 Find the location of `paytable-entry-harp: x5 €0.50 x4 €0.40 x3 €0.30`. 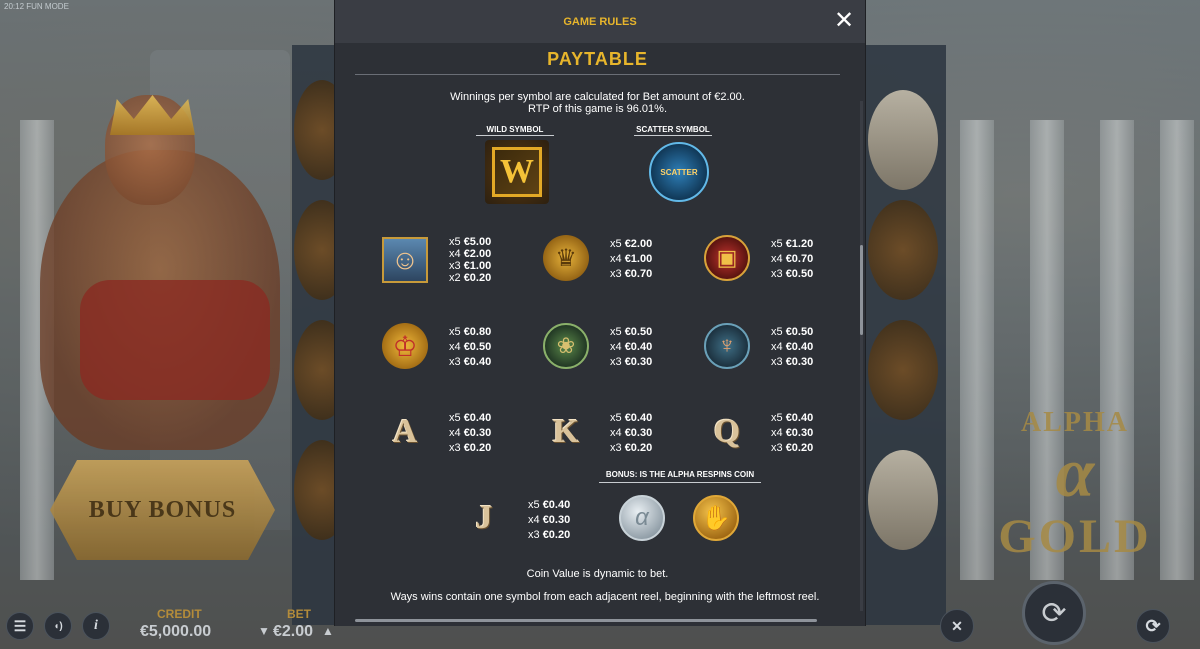

paytable-entry-harp: x5 €0.50 x4 €0.40 x3 €0.30 is located at coordinates (792, 347).